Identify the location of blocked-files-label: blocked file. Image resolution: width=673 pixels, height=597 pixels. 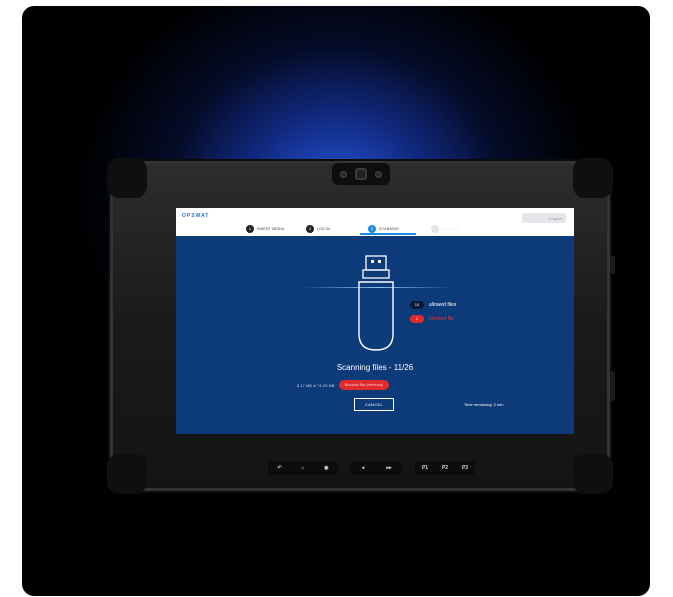
(442, 319).